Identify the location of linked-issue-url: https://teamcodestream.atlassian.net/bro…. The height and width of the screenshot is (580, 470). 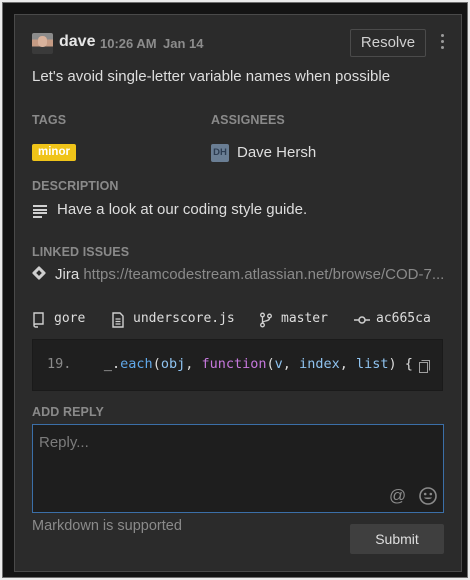
(263, 274).